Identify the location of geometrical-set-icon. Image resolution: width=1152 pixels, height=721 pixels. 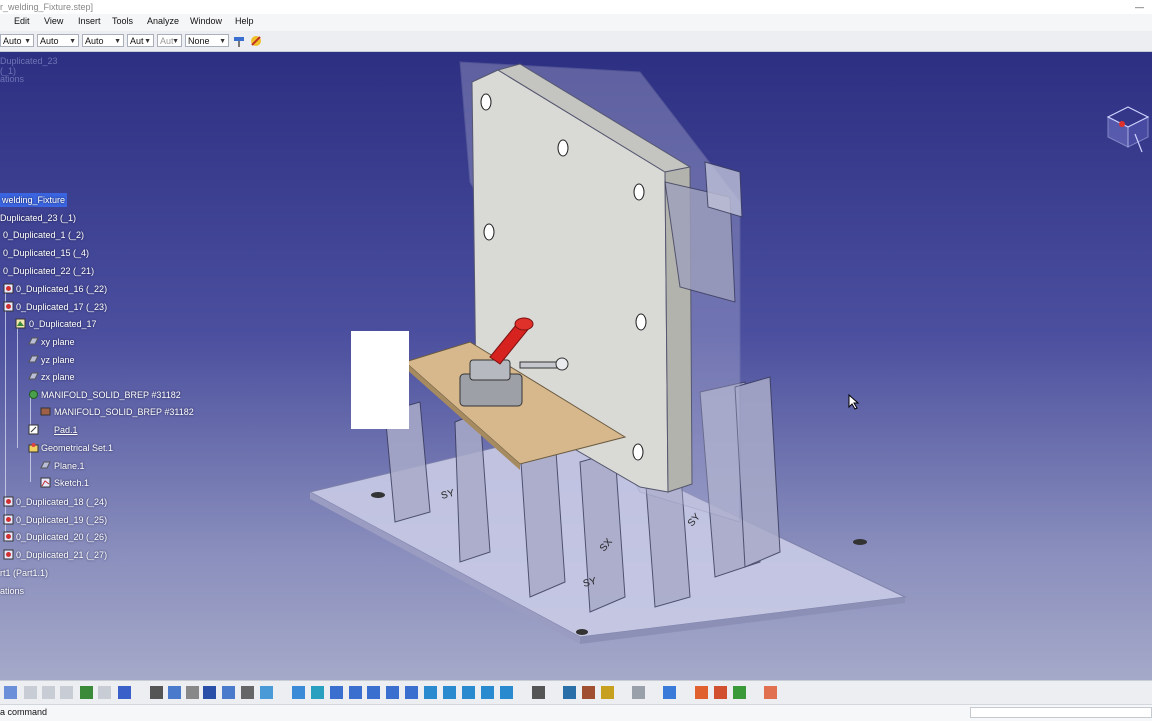
(33, 448).